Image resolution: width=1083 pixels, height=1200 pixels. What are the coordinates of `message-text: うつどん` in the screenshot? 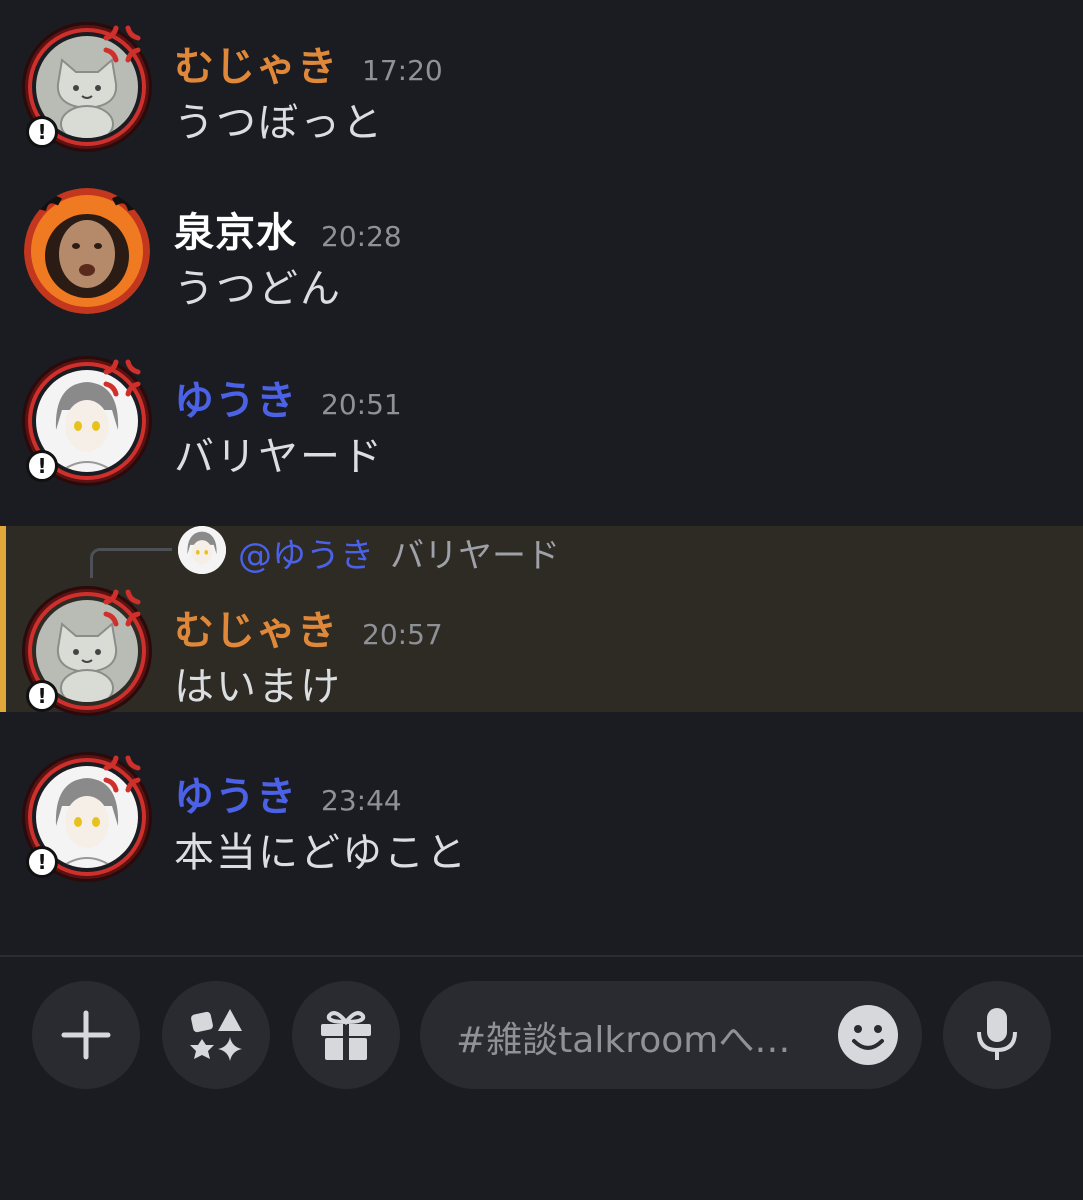 It's located at (258, 289).